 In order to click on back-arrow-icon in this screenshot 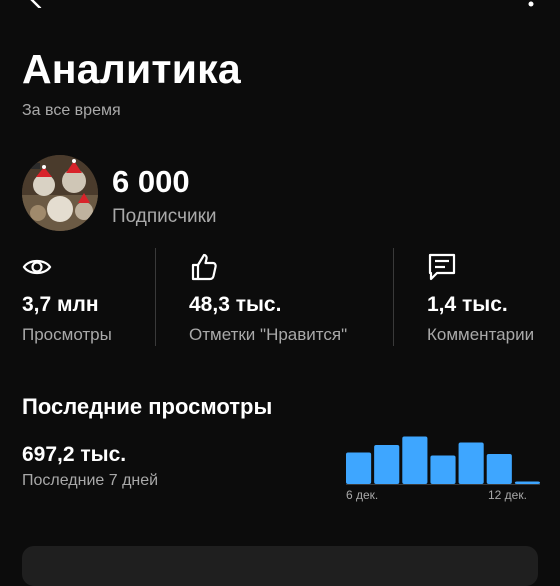, I will do `click(36, 5)`.